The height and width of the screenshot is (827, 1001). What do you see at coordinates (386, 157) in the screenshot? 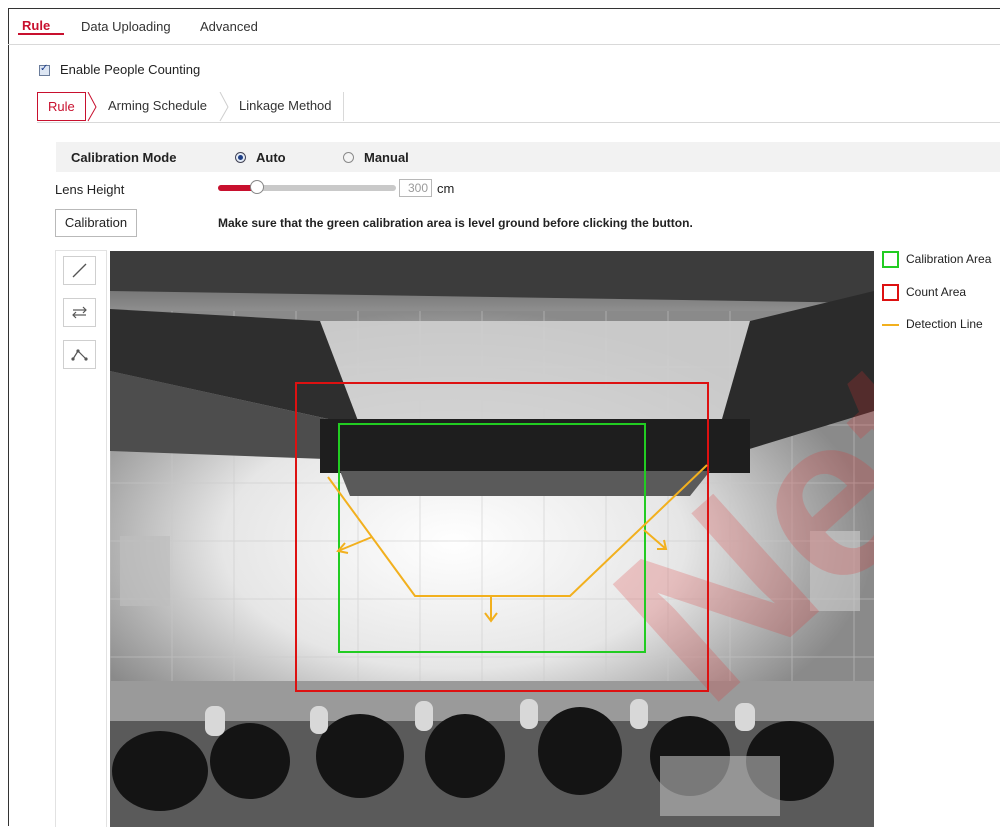
I see `manual-label: Manual` at bounding box center [386, 157].